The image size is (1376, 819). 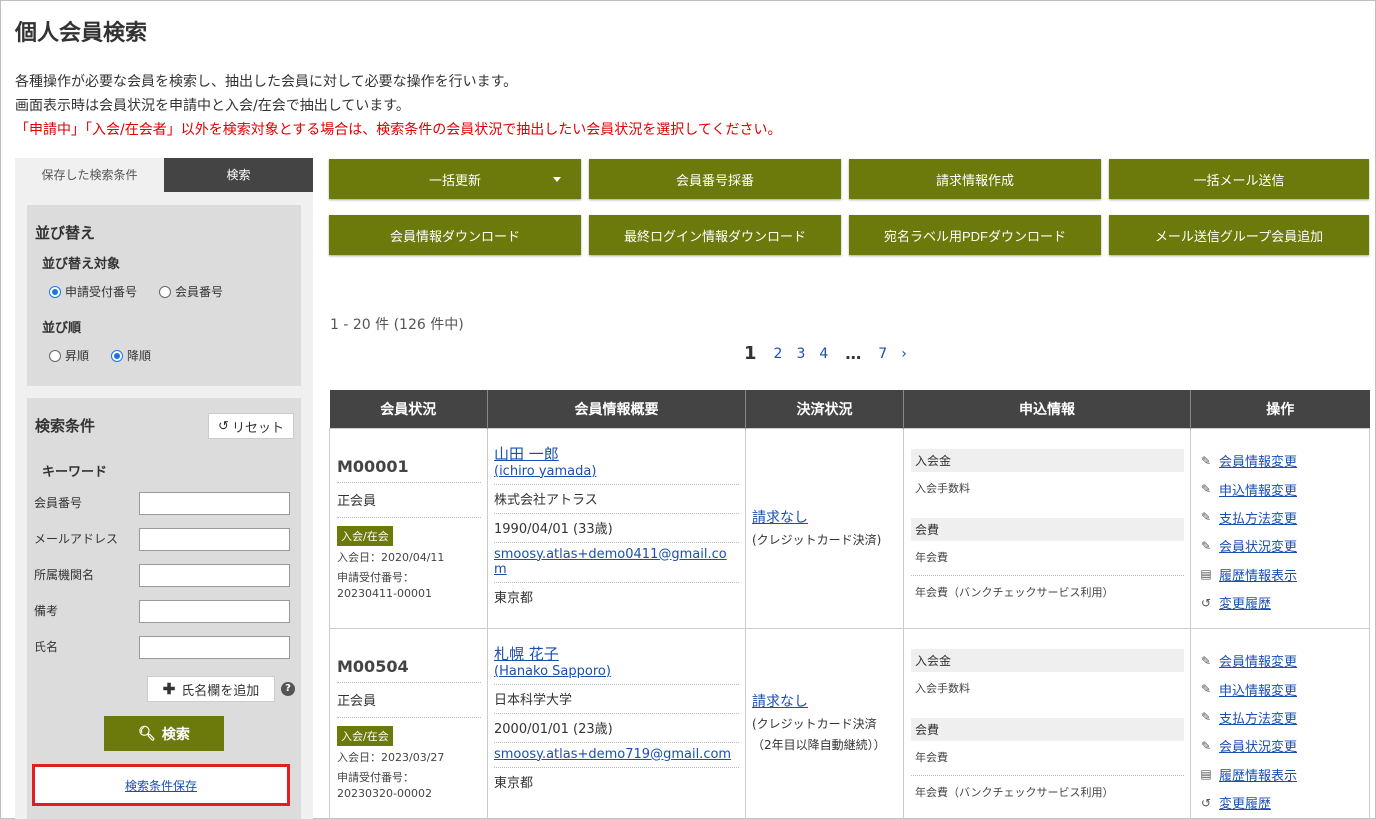 What do you see at coordinates (220, 690) in the screenshot?
I see `add-name-label: 氏名欄を追加` at bounding box center [220, 690].